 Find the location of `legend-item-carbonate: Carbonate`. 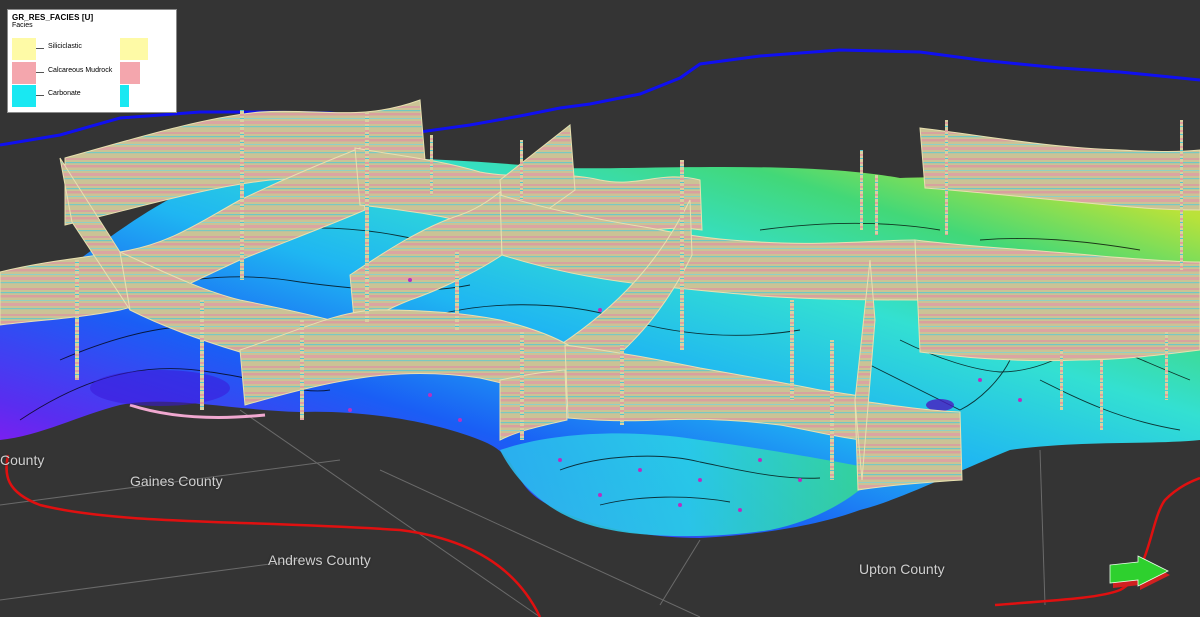

legend-item-carbonate: Carbonate is located at coordinates (92, 96).